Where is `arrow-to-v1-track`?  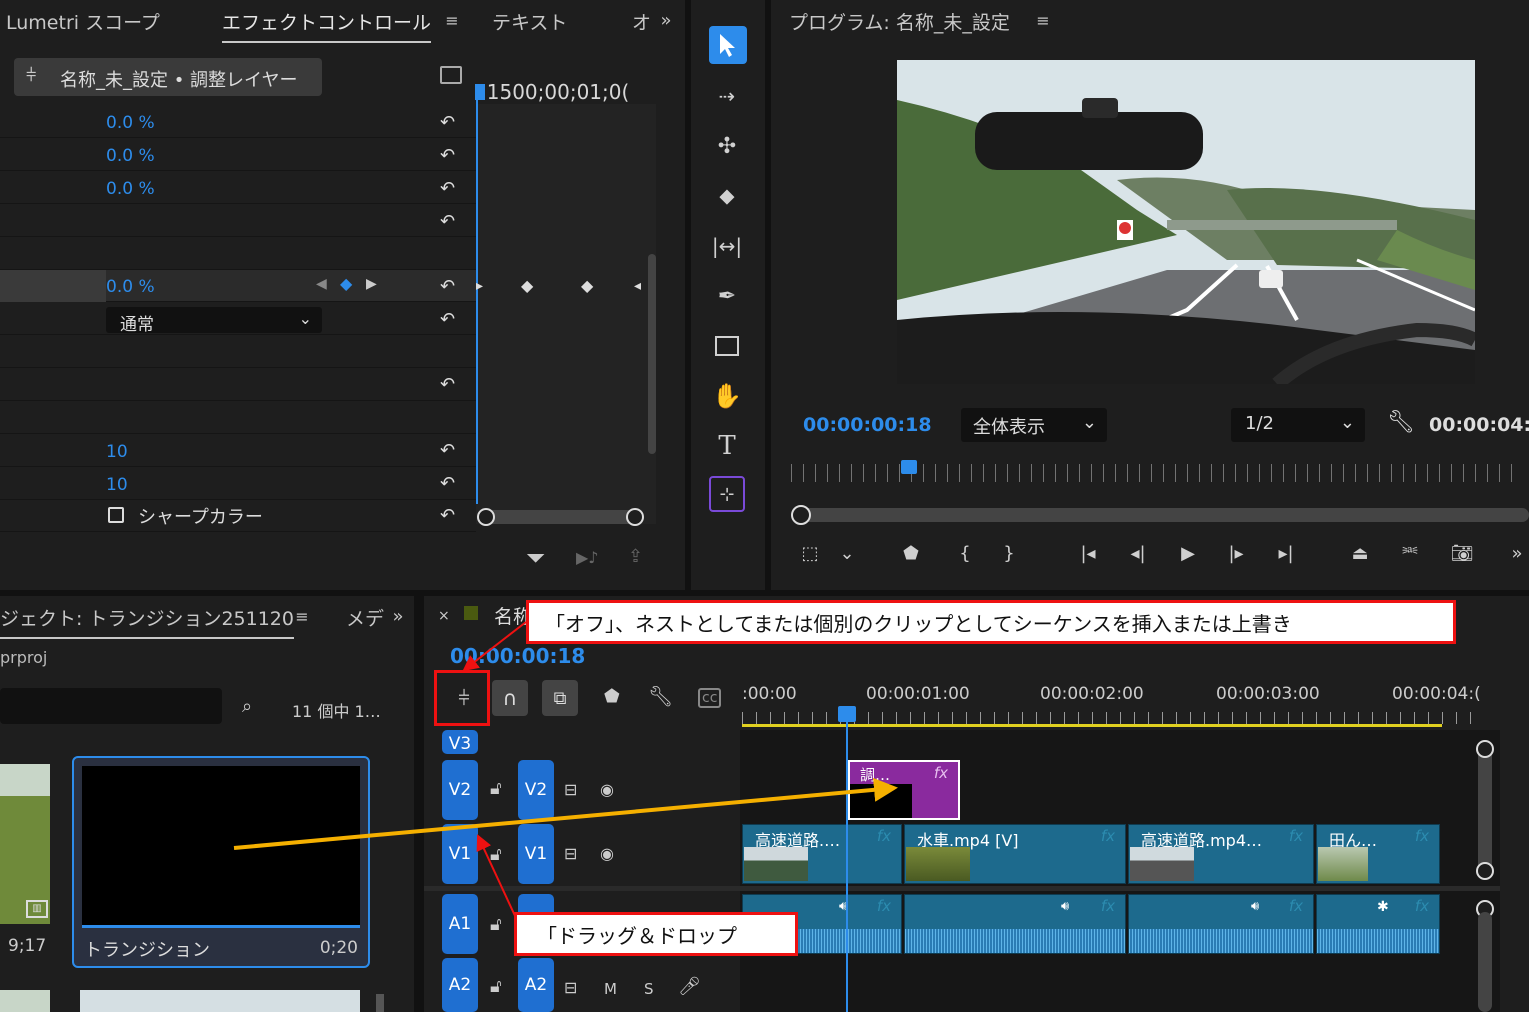 arrow-to-v1-track is located at coordinates (496, 876).